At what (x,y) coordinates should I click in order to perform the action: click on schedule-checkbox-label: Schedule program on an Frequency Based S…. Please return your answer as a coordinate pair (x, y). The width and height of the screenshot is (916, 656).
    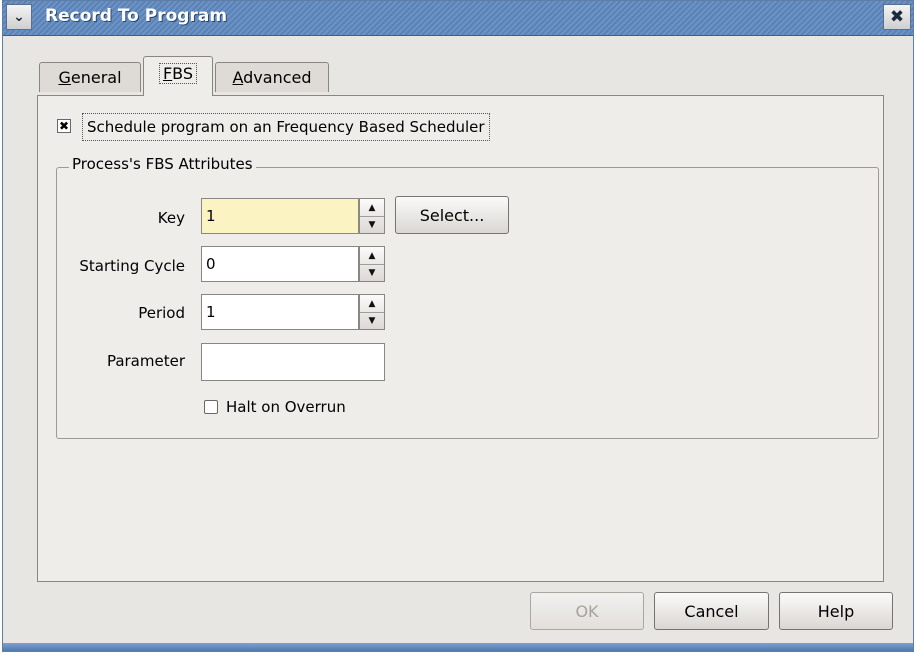
    Looking at the image, I should click on (286, 127).